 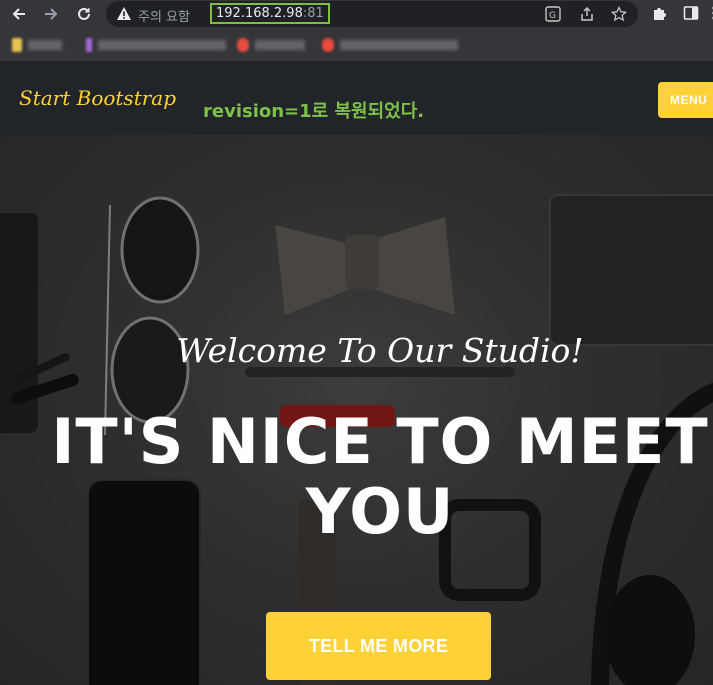 What do you see at coordinates (709, 13) in the screenshot?
I see `more-vert-icon` at bounding box center [709, 13].